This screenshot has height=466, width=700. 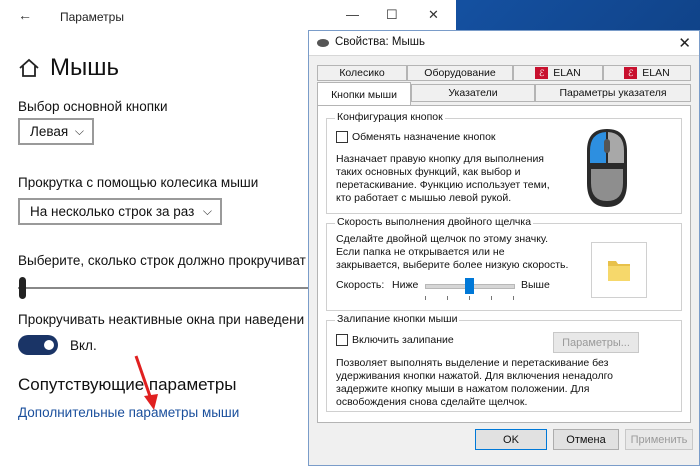 I want to click on tab-wheel: Колесико, so click(x=362, y=73).